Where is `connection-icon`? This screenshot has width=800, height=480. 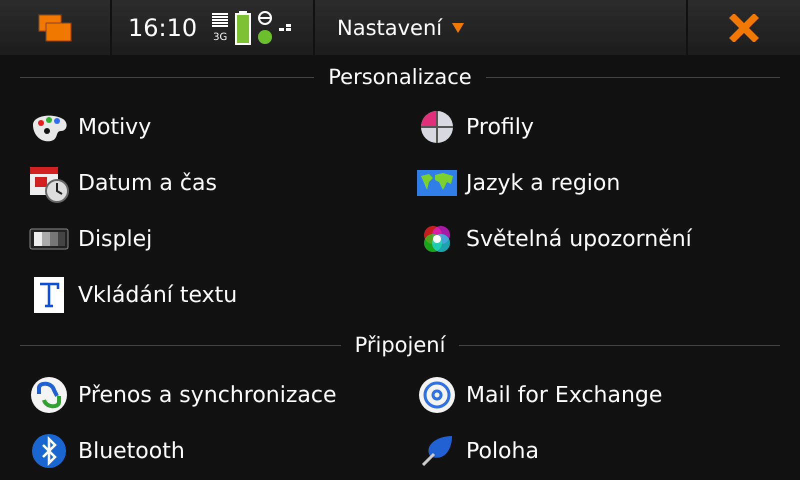 connection-icon is located at coordinates (285, 28).